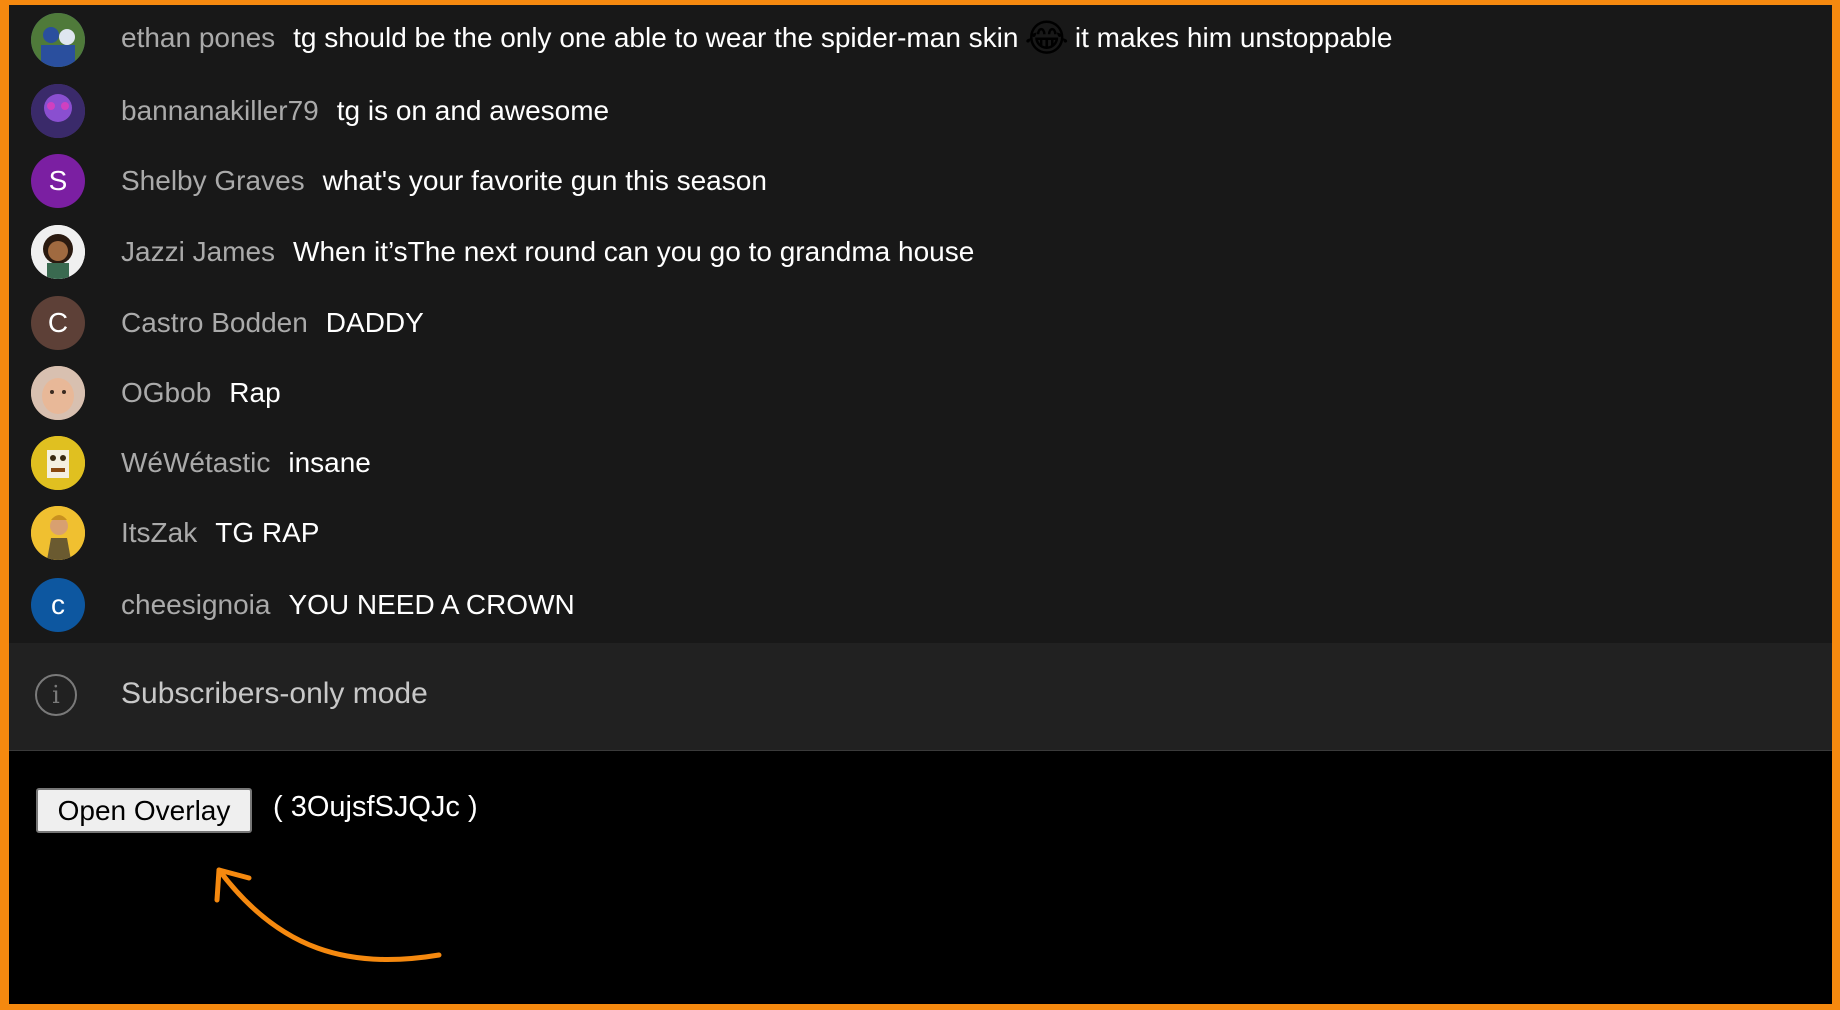 The height and width of the screenshot is (1010, 1840). Describe the element at coordinates (920, 393) in the screenshot. I see `chat-message: OGbob Rap` at that location.